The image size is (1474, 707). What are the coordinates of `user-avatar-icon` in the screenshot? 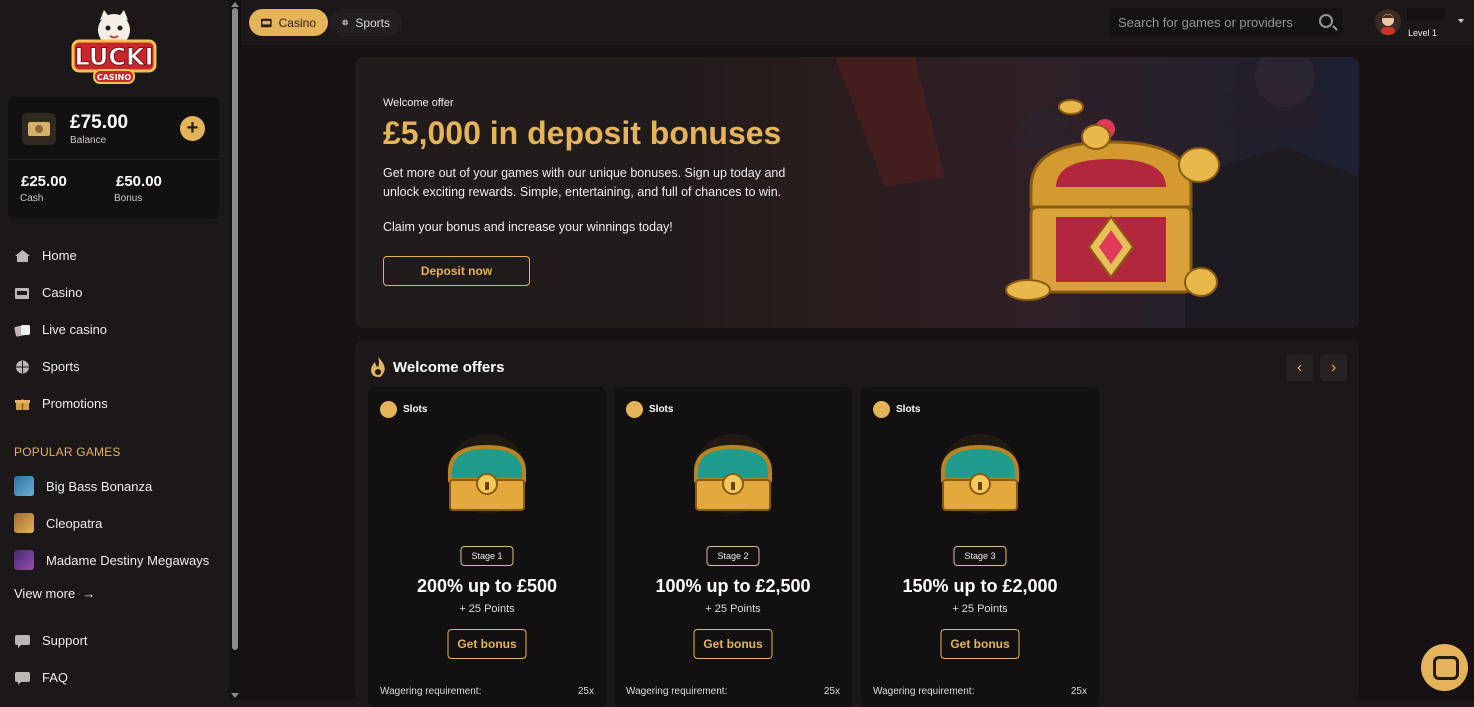 It's located at (1388, 24).